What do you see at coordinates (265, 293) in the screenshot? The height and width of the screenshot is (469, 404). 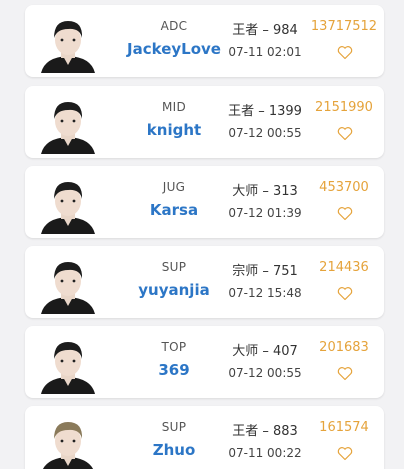 I see `player-time: 07-12 15:48` at bounding box center [265, 293].